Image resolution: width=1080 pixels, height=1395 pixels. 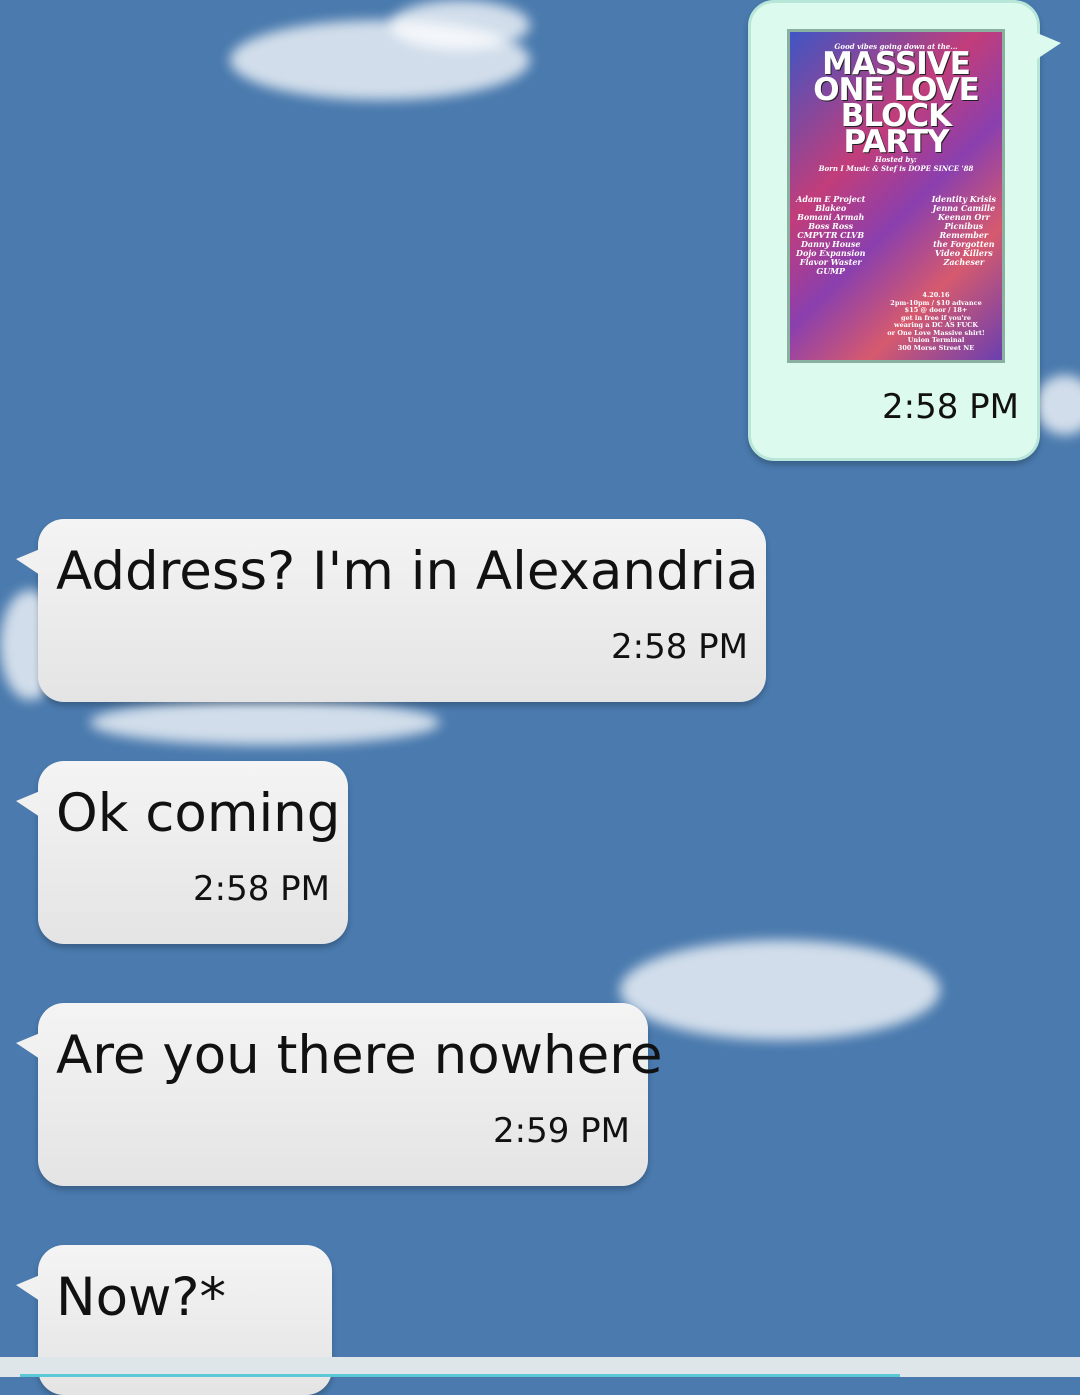 What do you see at coordinates (407, 571) in the screenshot?
I see `message-text: Address? I'm in Alexandria` at bounding box center [407, 571].